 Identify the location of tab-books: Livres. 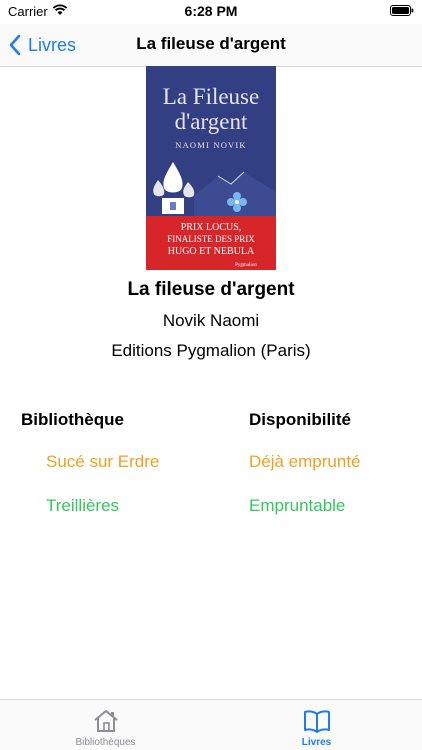
(316, 725).